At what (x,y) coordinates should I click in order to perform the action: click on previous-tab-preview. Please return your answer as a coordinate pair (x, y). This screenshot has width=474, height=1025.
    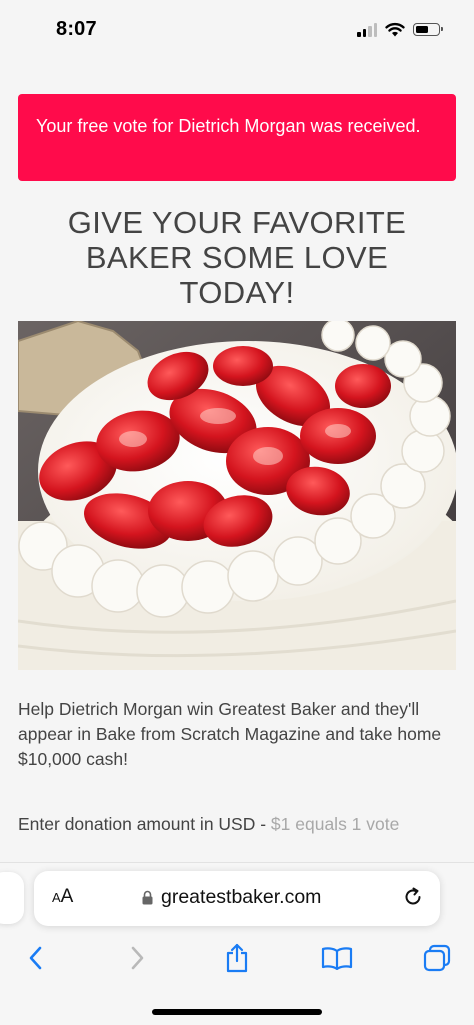
    Looking at the image, I should click on (12, 898).